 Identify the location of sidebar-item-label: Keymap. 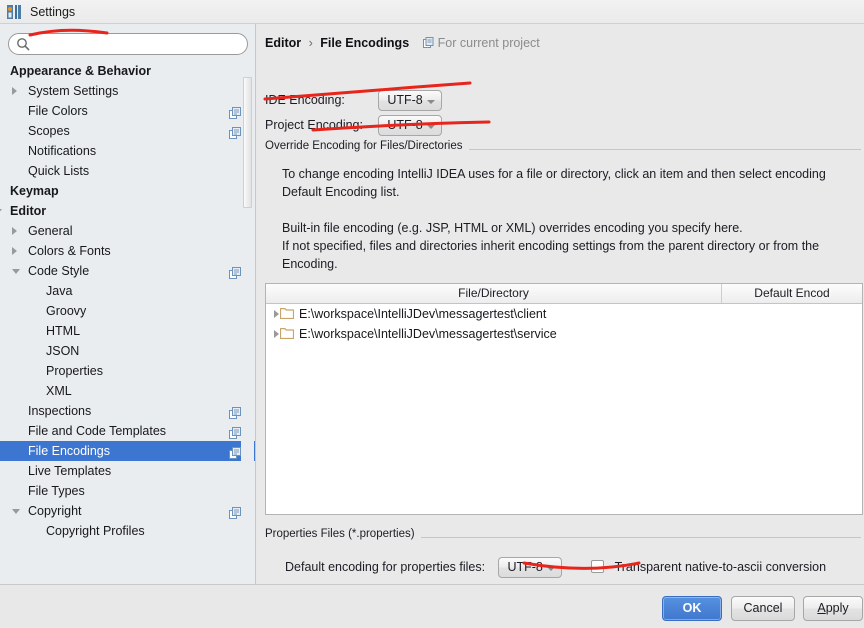
(34, 191).